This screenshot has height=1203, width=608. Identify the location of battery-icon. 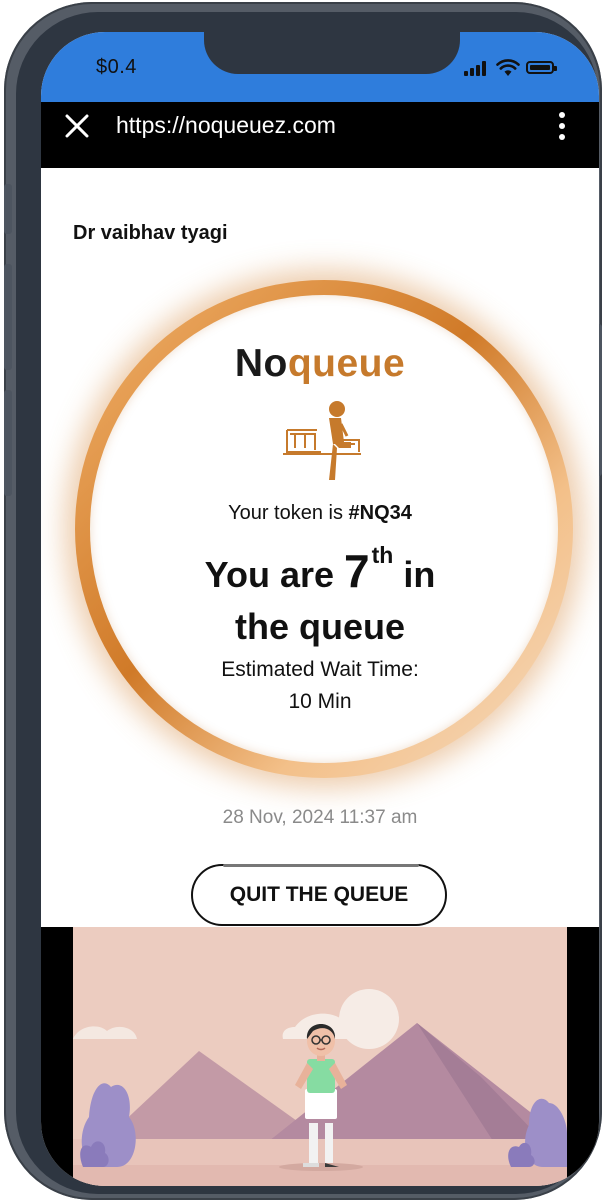
(541, 67).